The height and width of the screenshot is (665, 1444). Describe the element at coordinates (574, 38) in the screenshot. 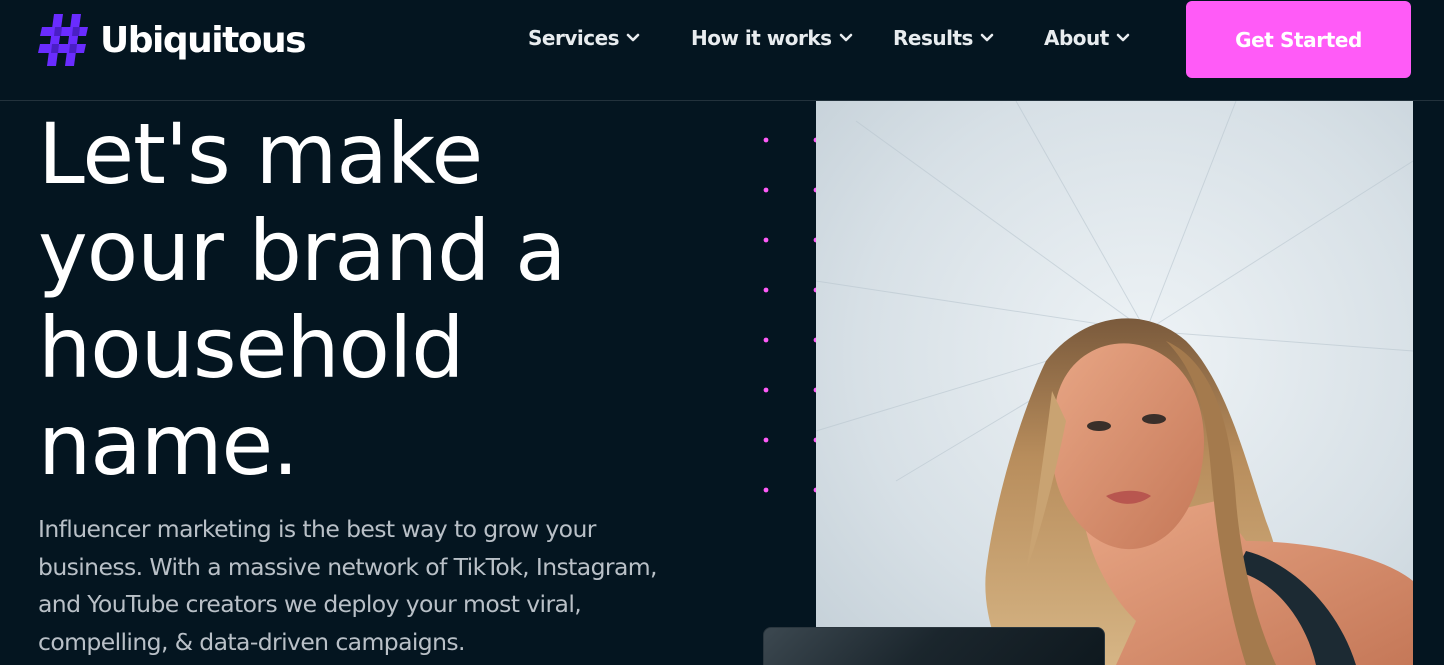

I see `nav-item-label: Services` at that location.